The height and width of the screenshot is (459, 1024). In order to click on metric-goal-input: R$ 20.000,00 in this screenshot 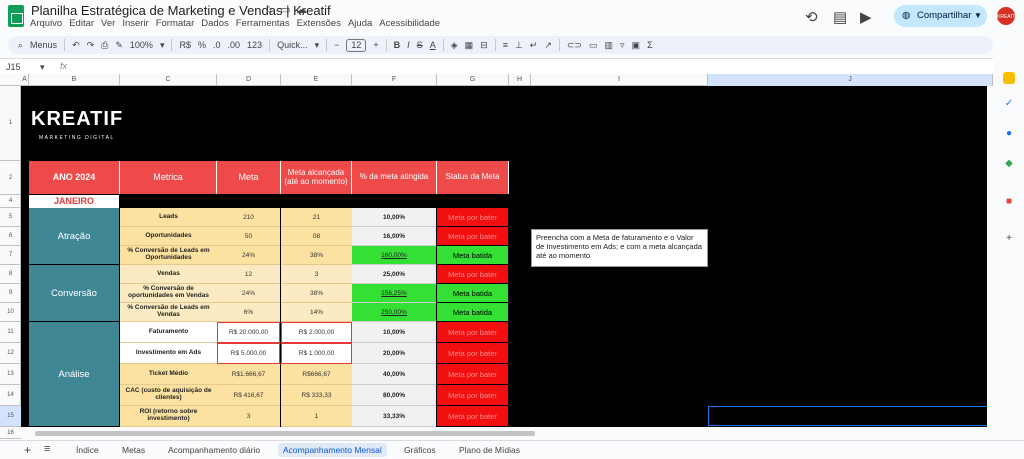, I will do `click(248, 332)`.